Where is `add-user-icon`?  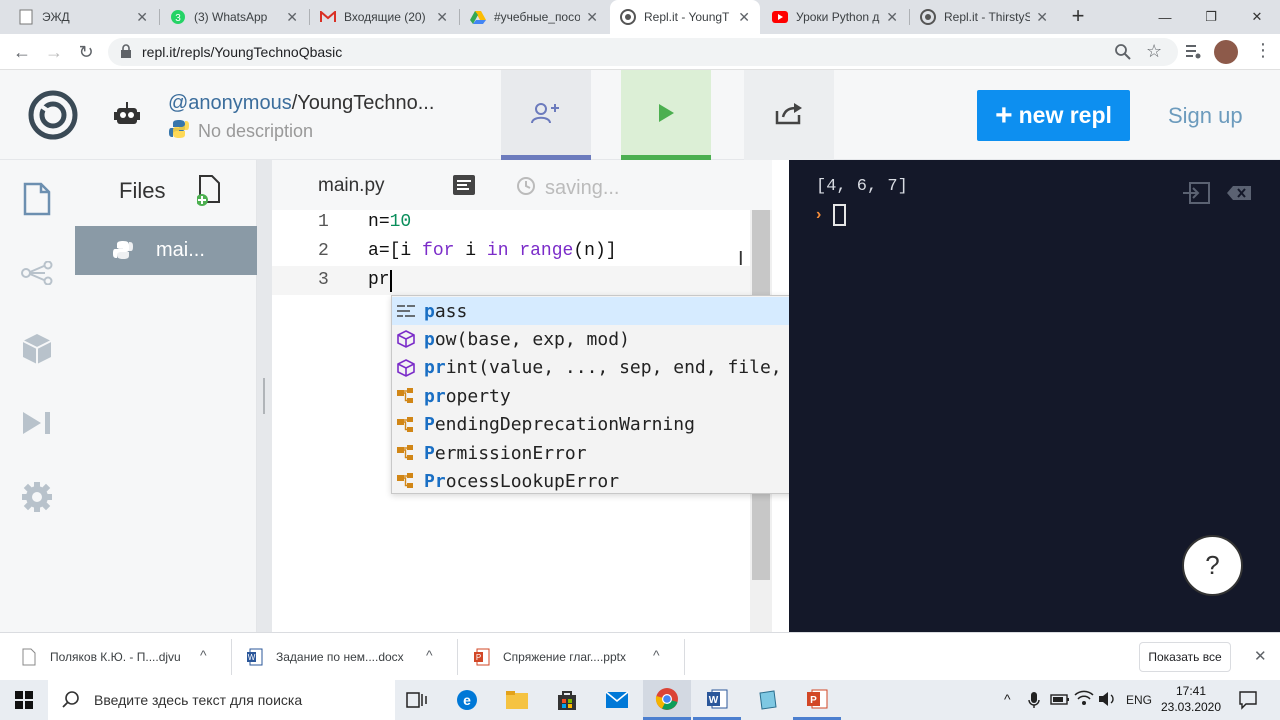
add-user-icon is located at coordinates (546, 115).